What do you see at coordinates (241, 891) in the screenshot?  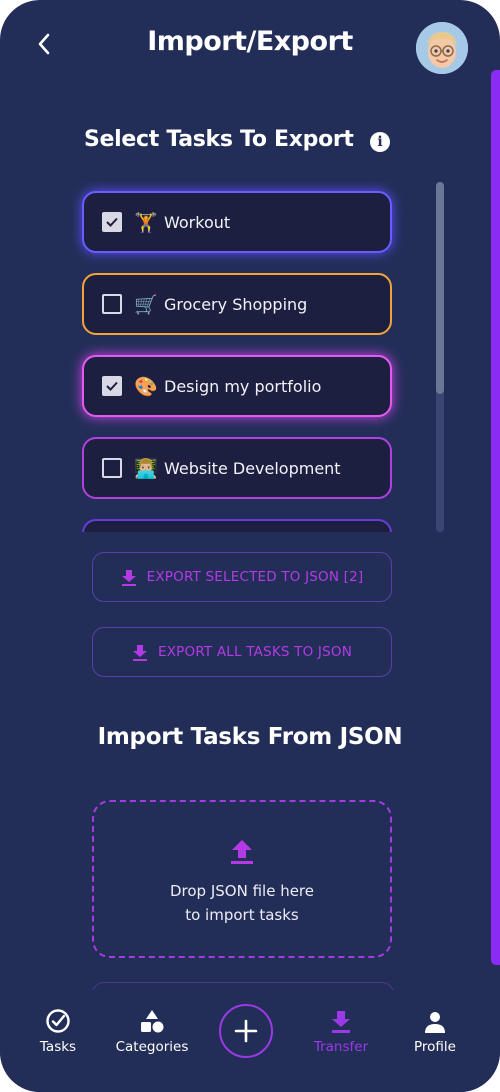 I see `dropzone-text-line1: Drop JSON file here` at bounding box center [241, 891].